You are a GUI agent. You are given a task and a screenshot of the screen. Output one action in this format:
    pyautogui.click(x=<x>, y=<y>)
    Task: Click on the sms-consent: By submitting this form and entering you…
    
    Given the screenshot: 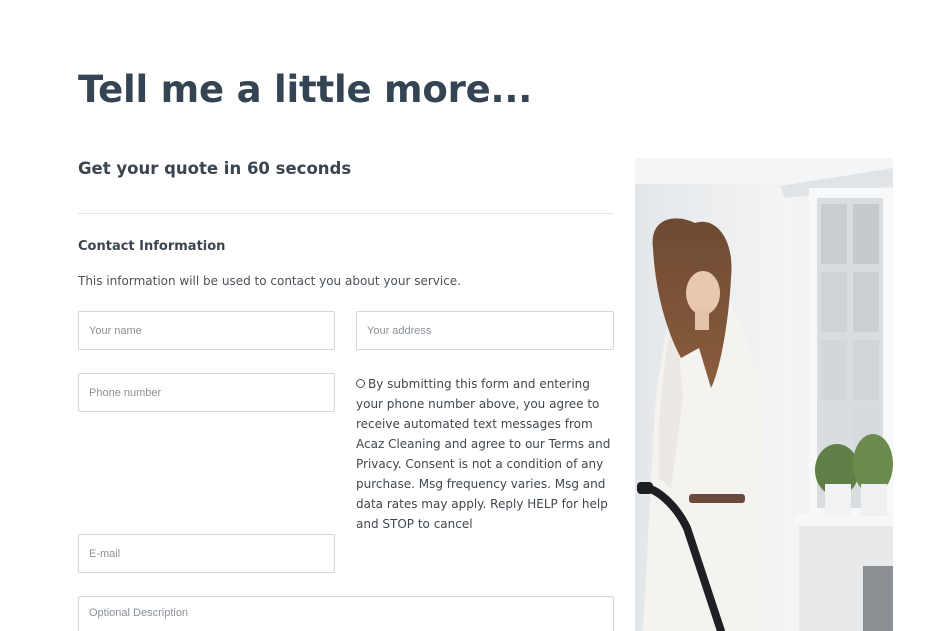 What is the action you would take?
    pyautogui.click(x=487, y=454)
    